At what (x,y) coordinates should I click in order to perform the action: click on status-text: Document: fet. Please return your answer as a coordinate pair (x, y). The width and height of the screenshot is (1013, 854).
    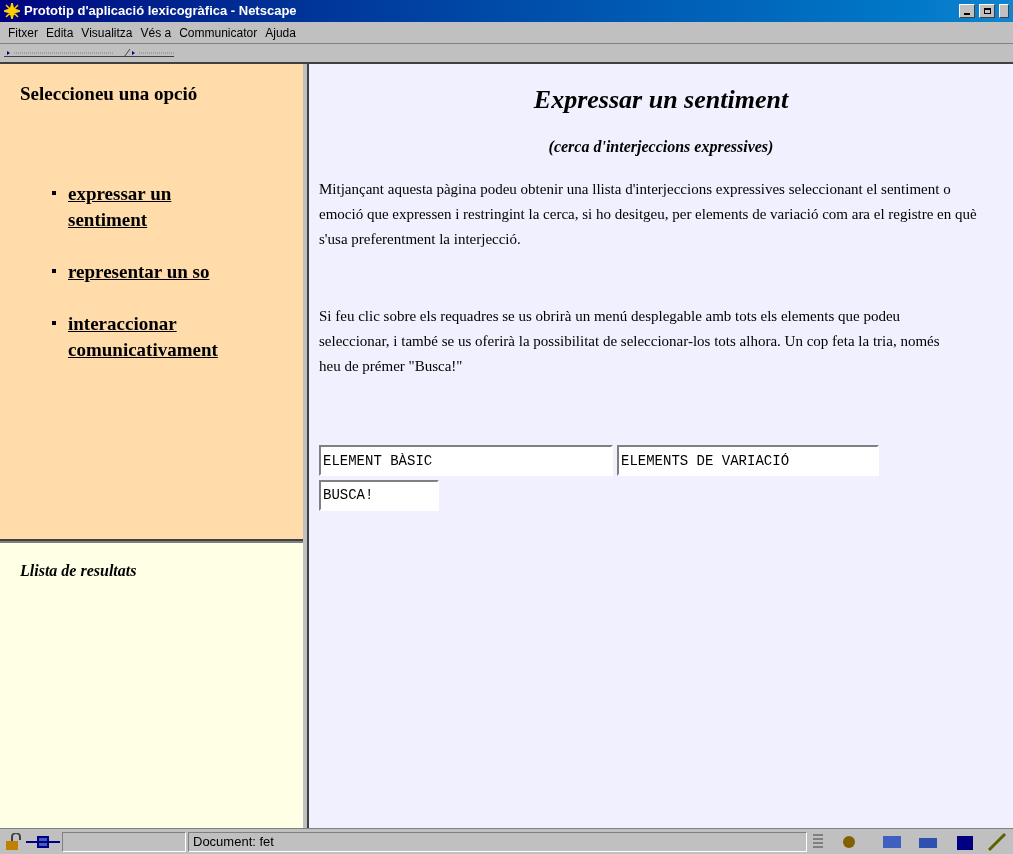
    Looking at the image, I should click on (497, 841).